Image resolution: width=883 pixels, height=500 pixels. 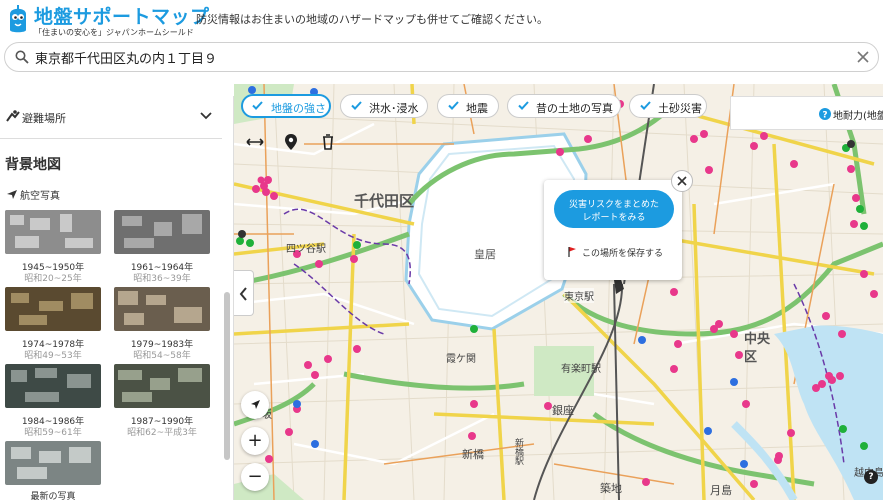 What do you see at coordinates (12, 194) in the screenshot?
I see `airplane-icon` at bounding box center [12, 194].